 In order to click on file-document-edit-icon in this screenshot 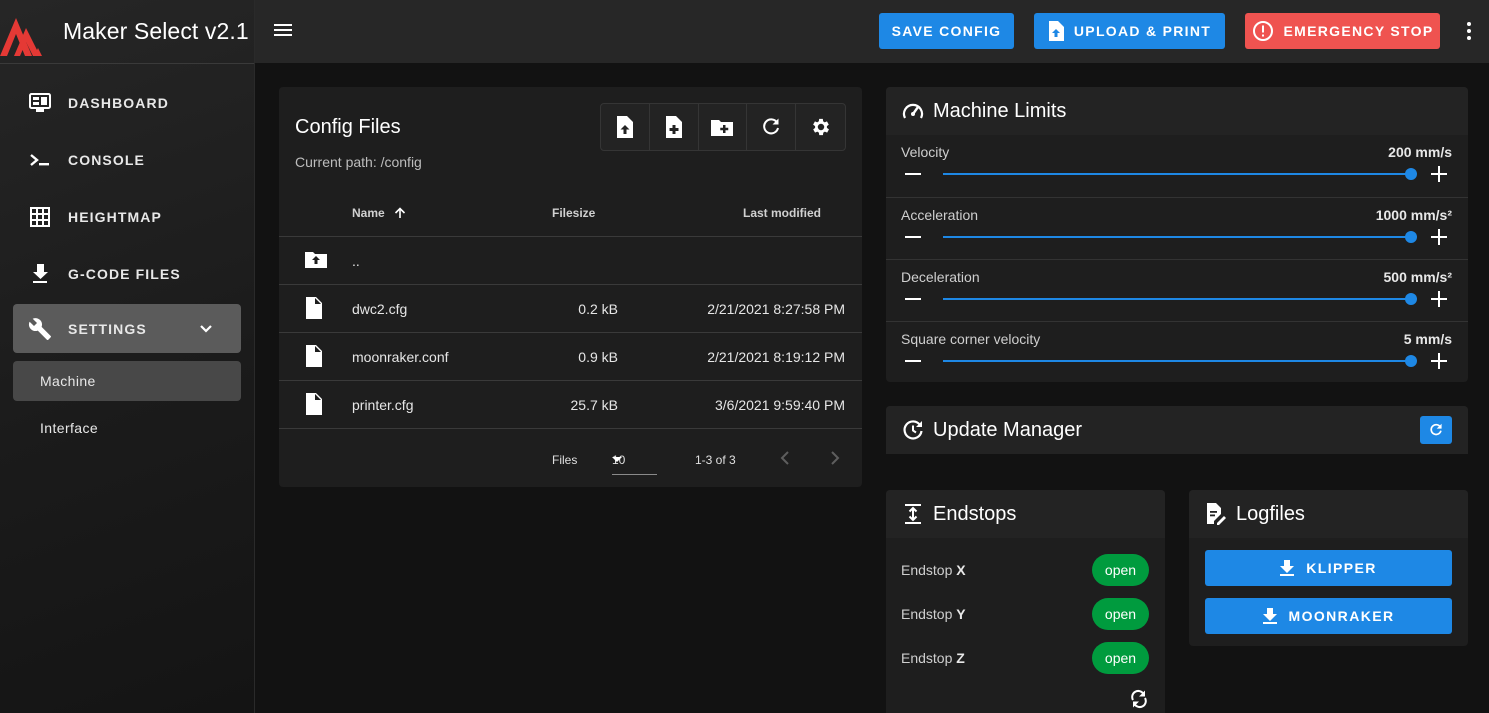, I will do `click(1216, 514)`.